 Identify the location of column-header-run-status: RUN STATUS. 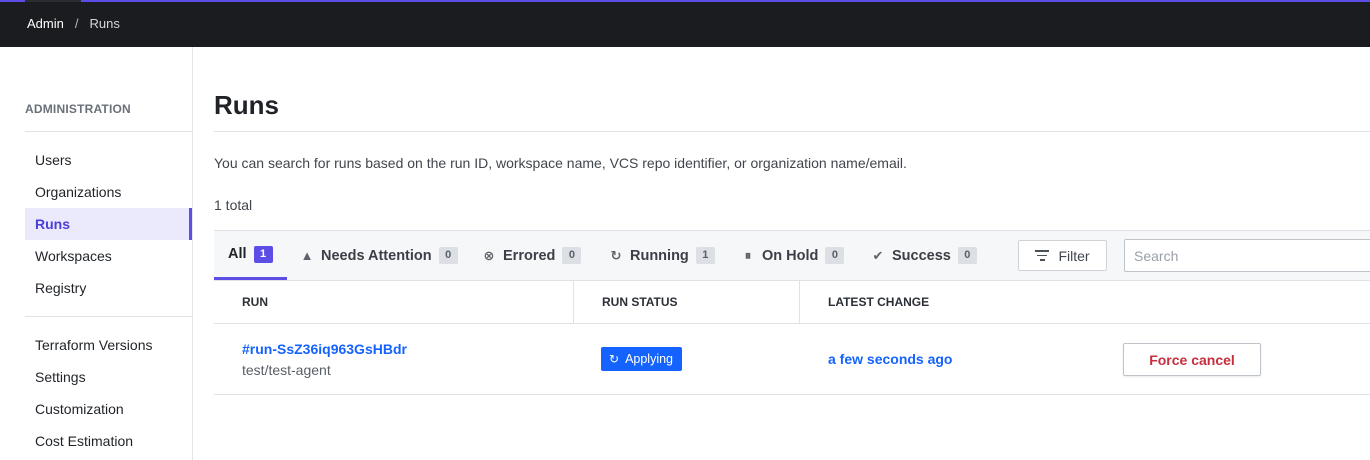
(640, 302).